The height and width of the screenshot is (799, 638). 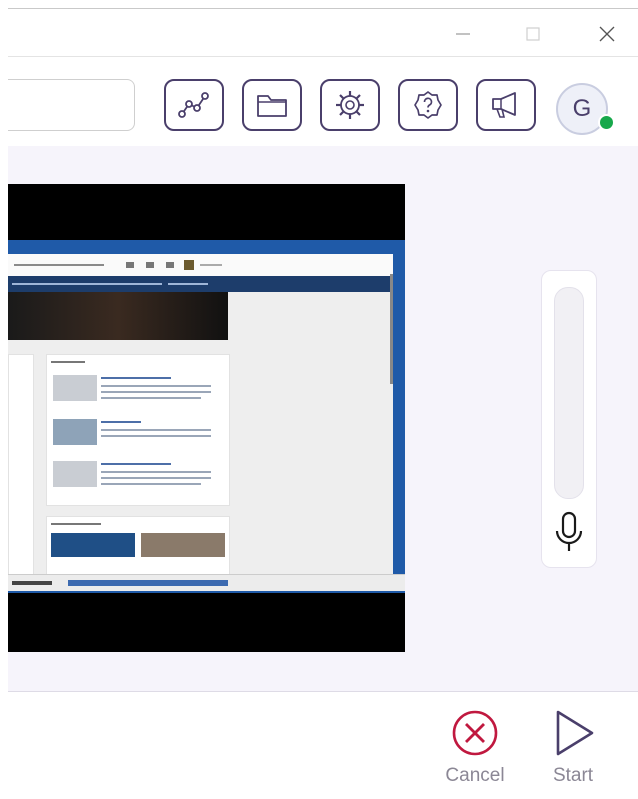 I want to click on avatar-initial: G, so click(x=582, y=108).